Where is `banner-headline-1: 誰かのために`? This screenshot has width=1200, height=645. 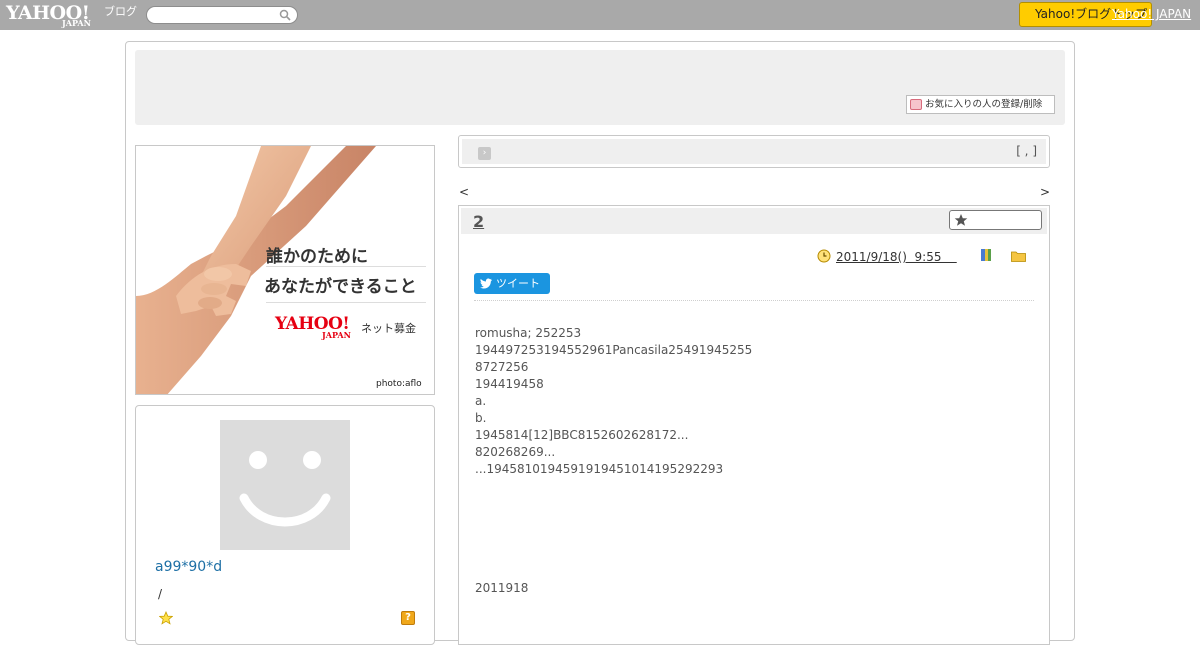 banner-headline-1: 誰かのために is located at coordinates (317, 257).